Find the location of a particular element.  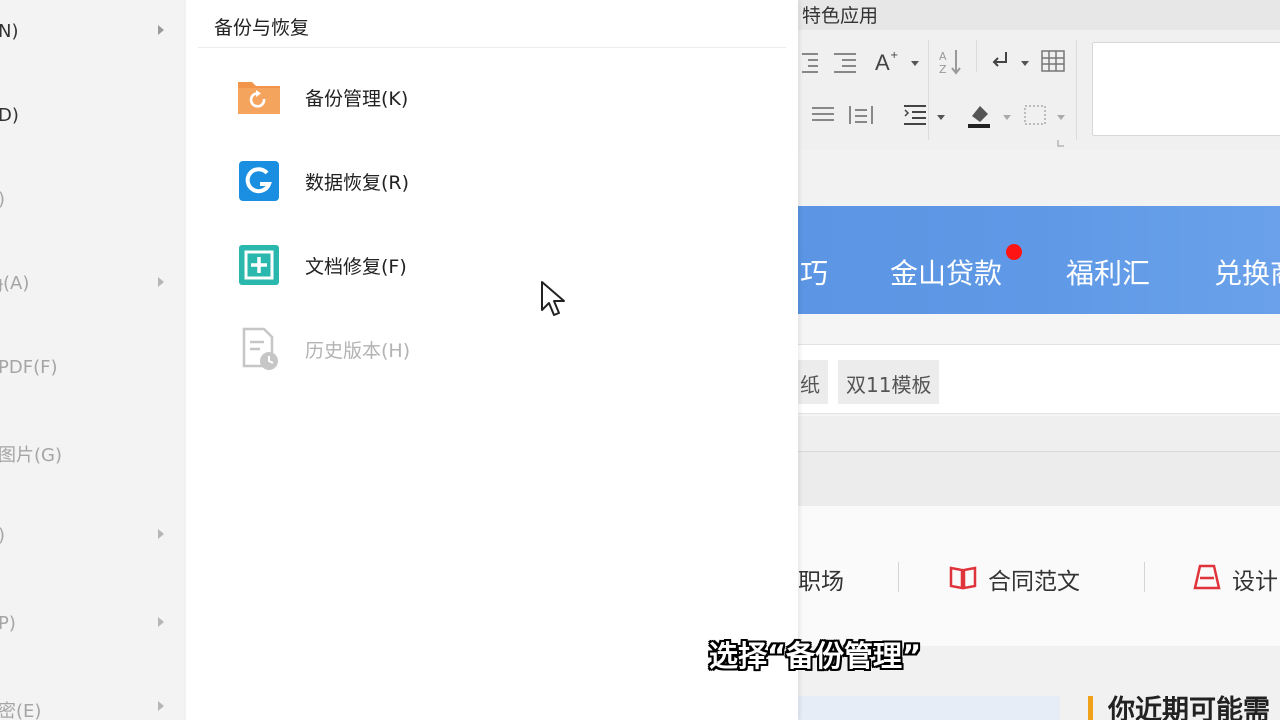

border-icon is located at coordinates (1035, 115).